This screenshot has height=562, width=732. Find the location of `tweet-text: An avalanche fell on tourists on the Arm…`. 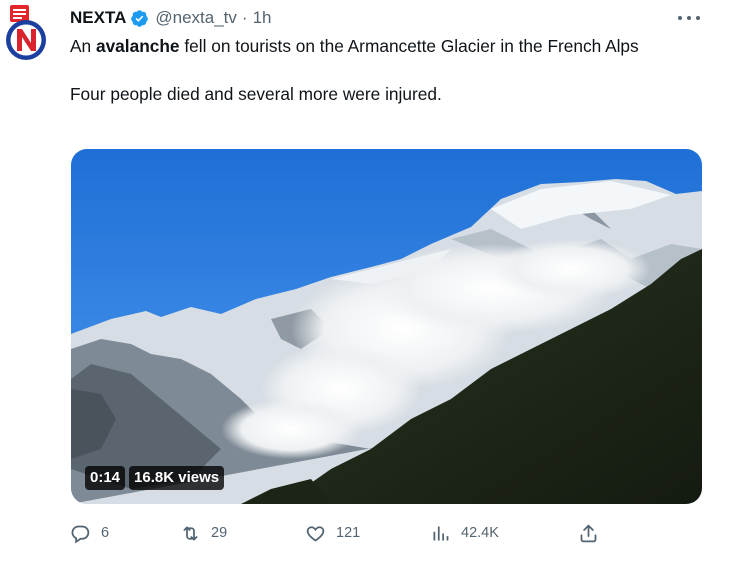

tweet-text: An avalanche fell on tourists on the Arm… is located at coordinates (380, 70).